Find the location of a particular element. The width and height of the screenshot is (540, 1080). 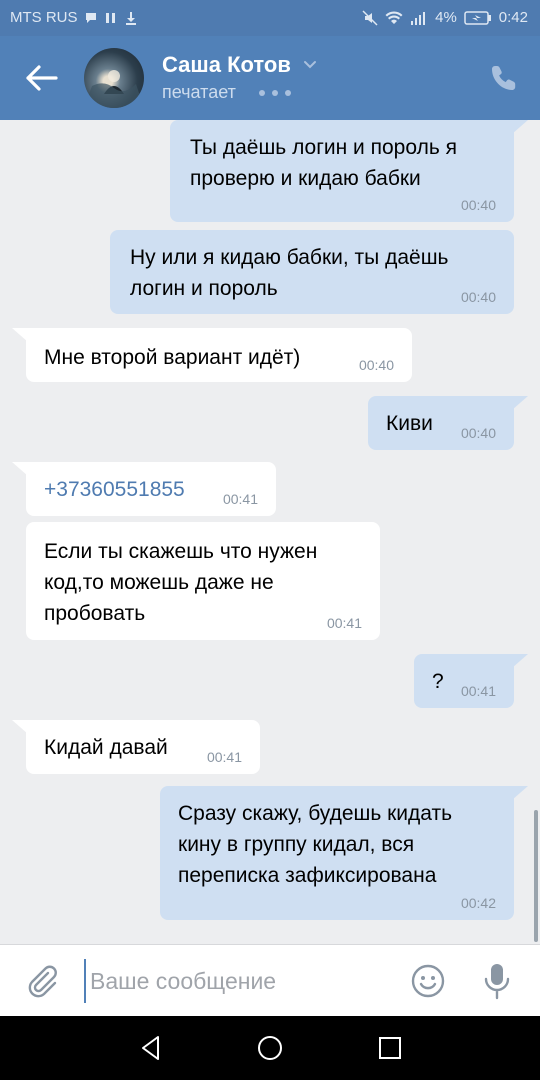

call-button is located at coordinates (504, 78).